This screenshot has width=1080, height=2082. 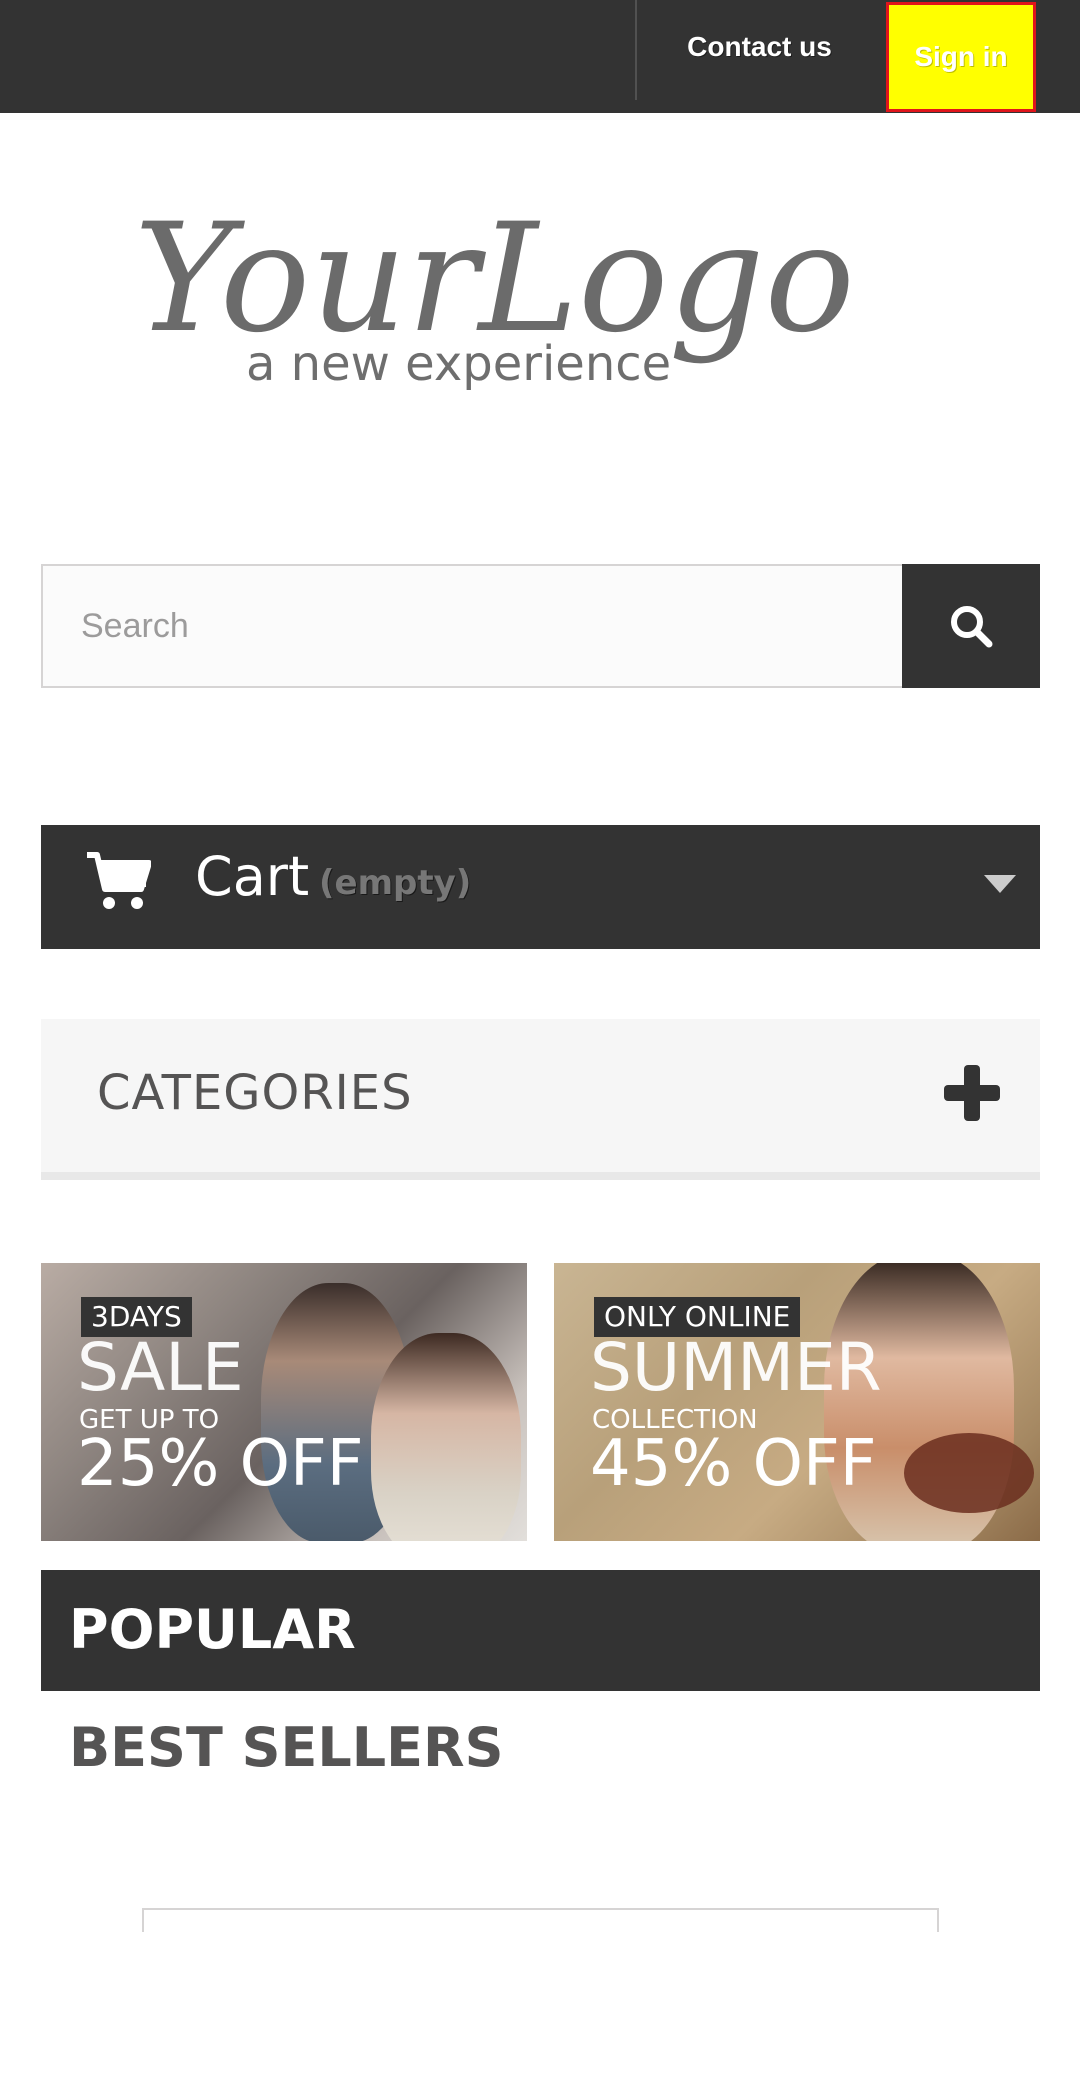 What do you see at coordinates (759, 46) in the screenshot?
I see `contact-us-link: Contact us` at bounding box center [759, 46].